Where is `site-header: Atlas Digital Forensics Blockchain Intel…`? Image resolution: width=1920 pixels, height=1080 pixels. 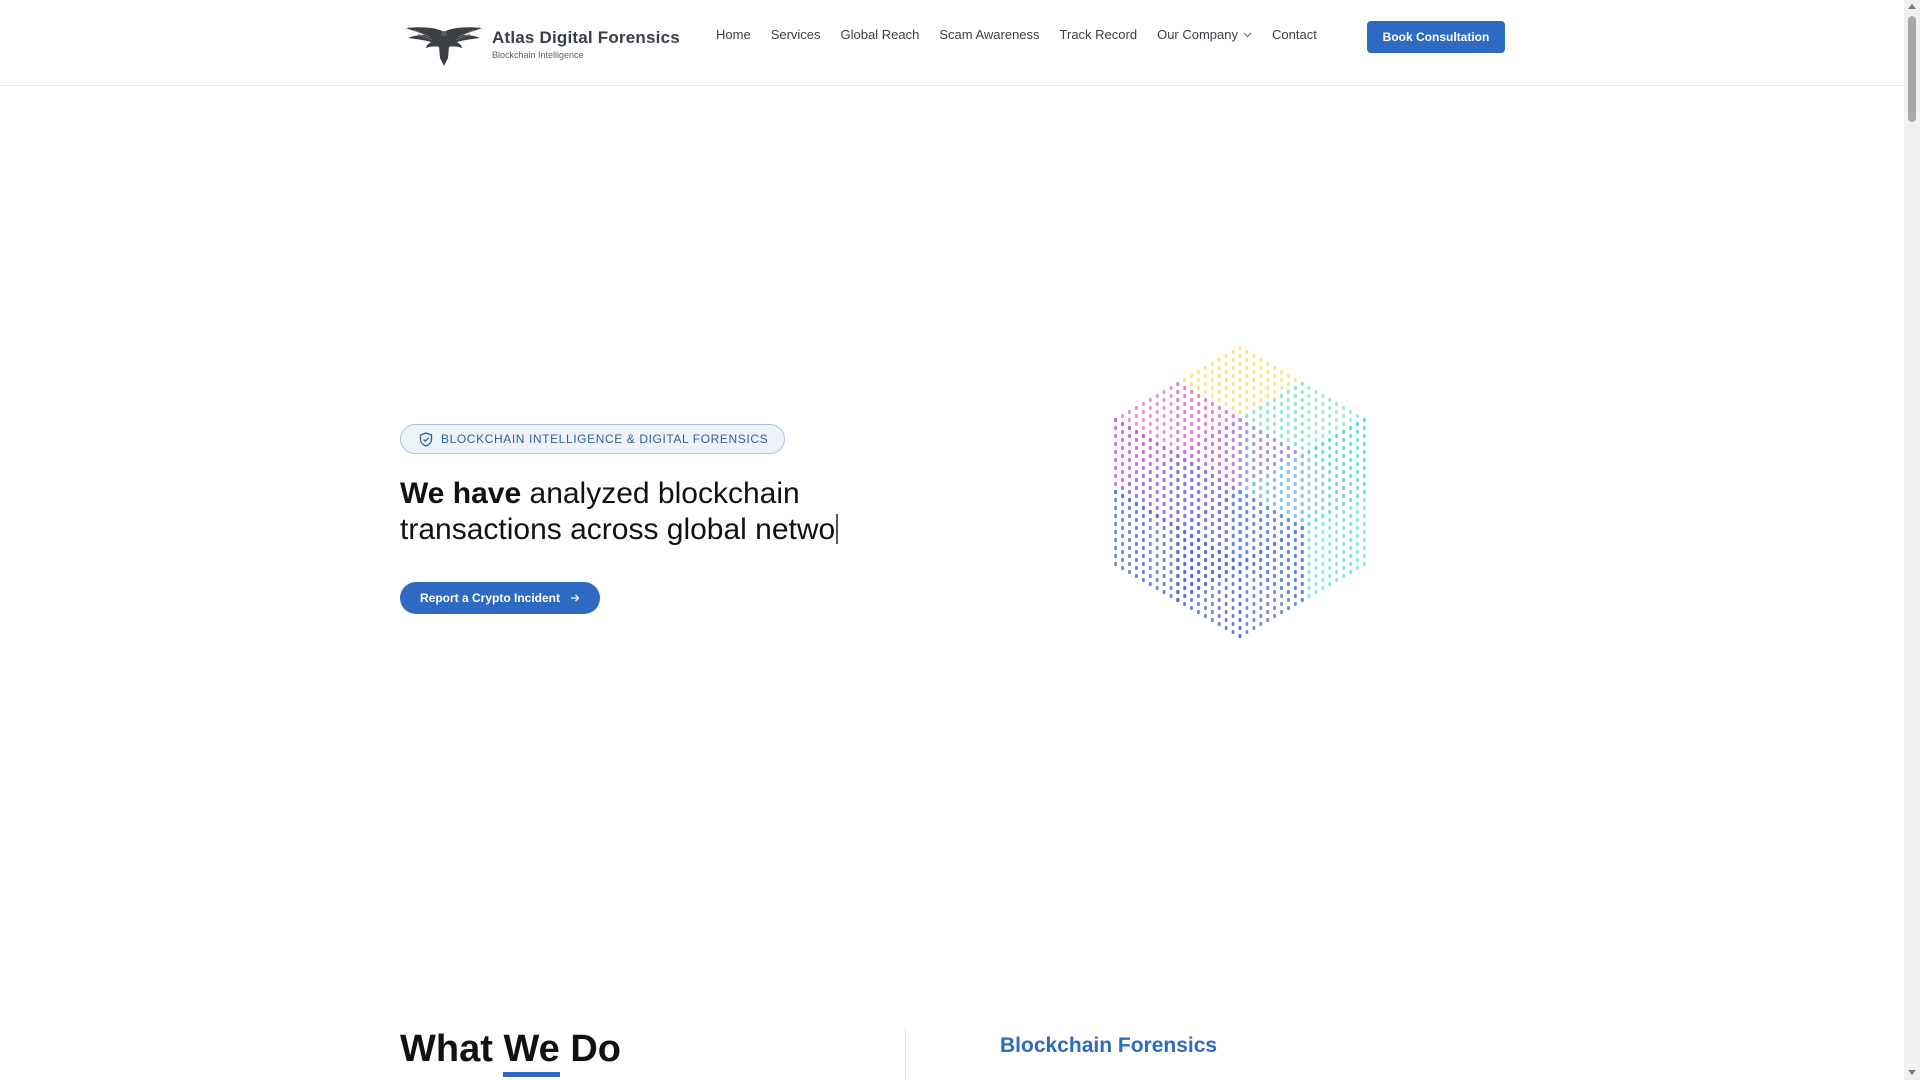
site-header: Atlas Digital Forensics Blockchain Intel… is located at coordinates (952, 43).